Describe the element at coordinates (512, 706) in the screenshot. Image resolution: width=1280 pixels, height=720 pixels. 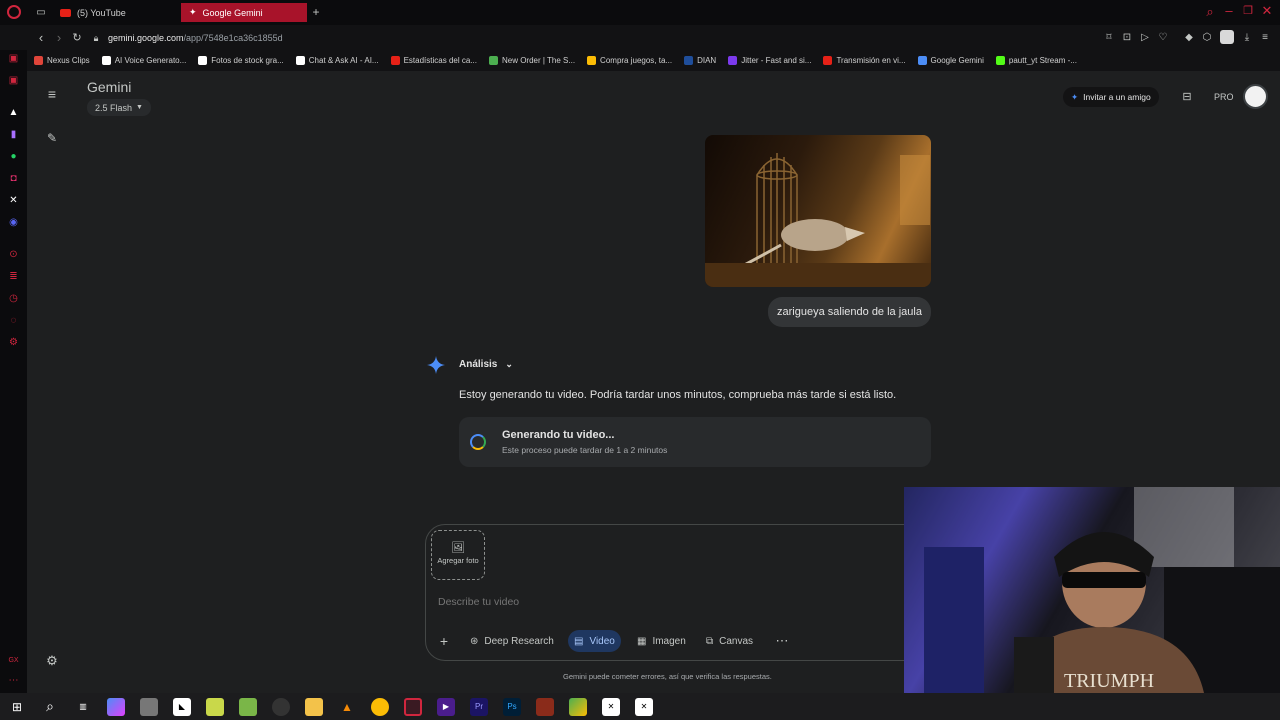
I see `photoshop-icon: Ps` at that location.